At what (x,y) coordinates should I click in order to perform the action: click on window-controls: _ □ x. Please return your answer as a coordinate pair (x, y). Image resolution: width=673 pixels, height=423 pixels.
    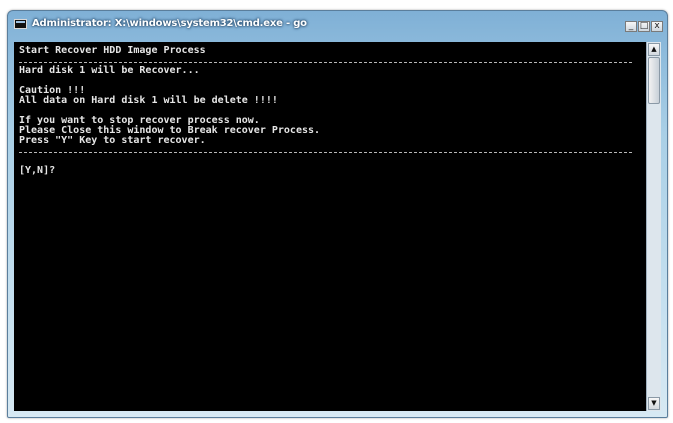
    Looking at the image, I should click on (644, 26).